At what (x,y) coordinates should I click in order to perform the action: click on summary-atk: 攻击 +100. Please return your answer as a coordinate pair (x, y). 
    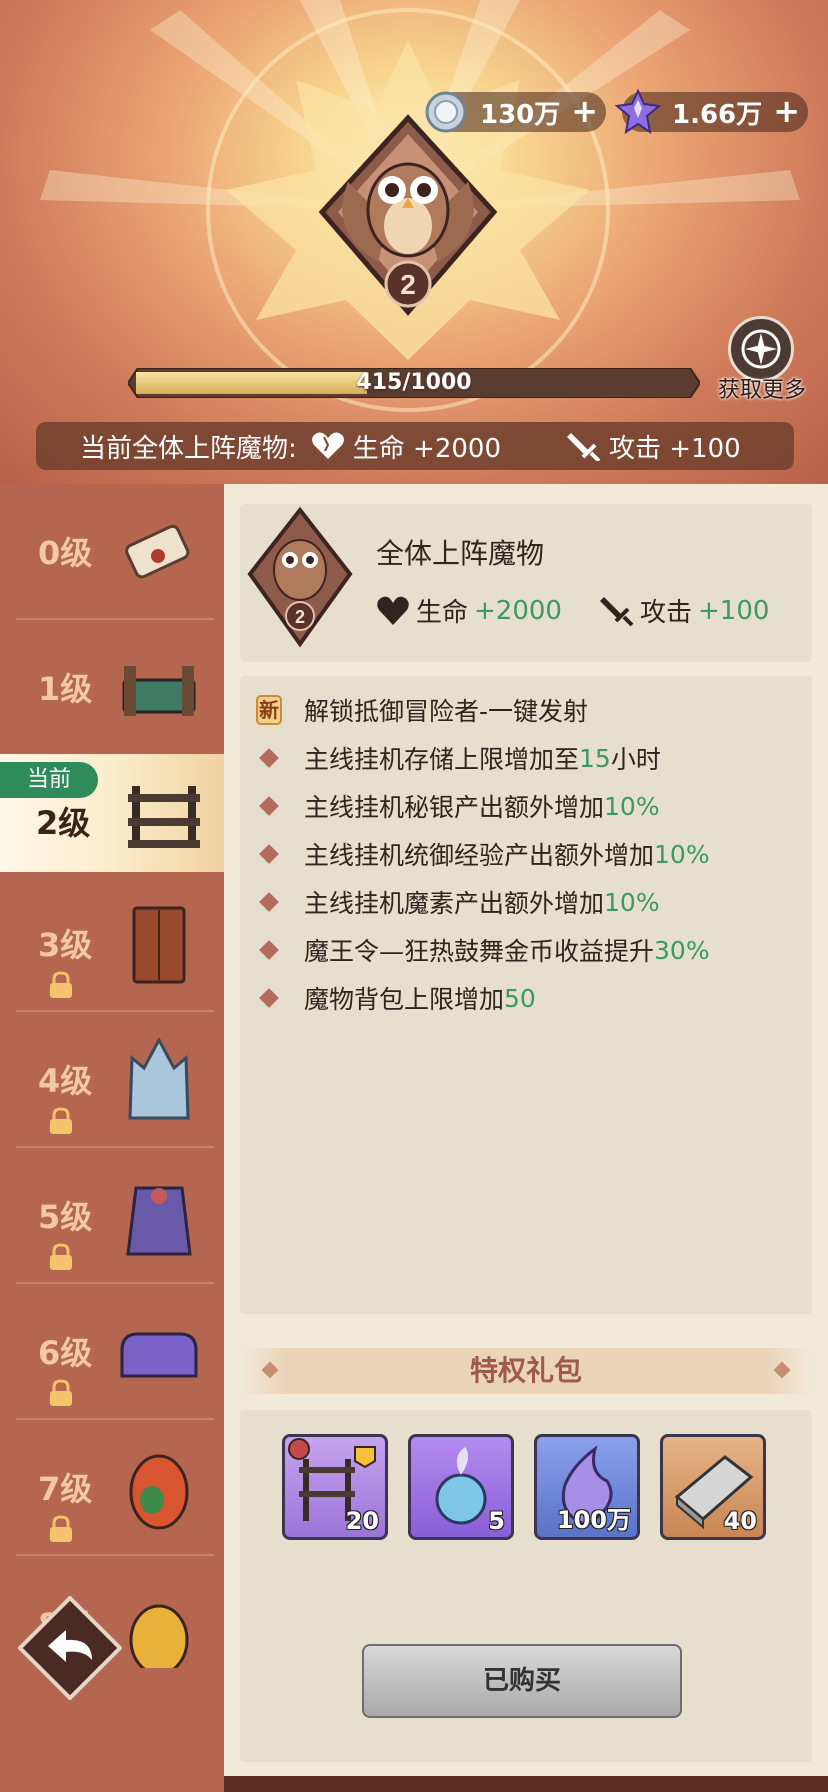
    Looking at the image, I should click on (684, 610).